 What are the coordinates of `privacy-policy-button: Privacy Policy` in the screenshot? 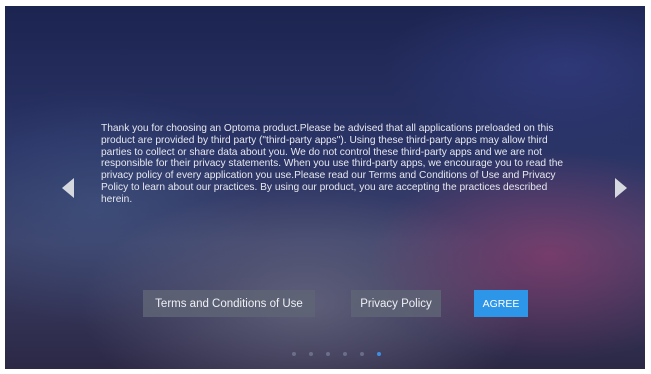 It's located at (396, 303).